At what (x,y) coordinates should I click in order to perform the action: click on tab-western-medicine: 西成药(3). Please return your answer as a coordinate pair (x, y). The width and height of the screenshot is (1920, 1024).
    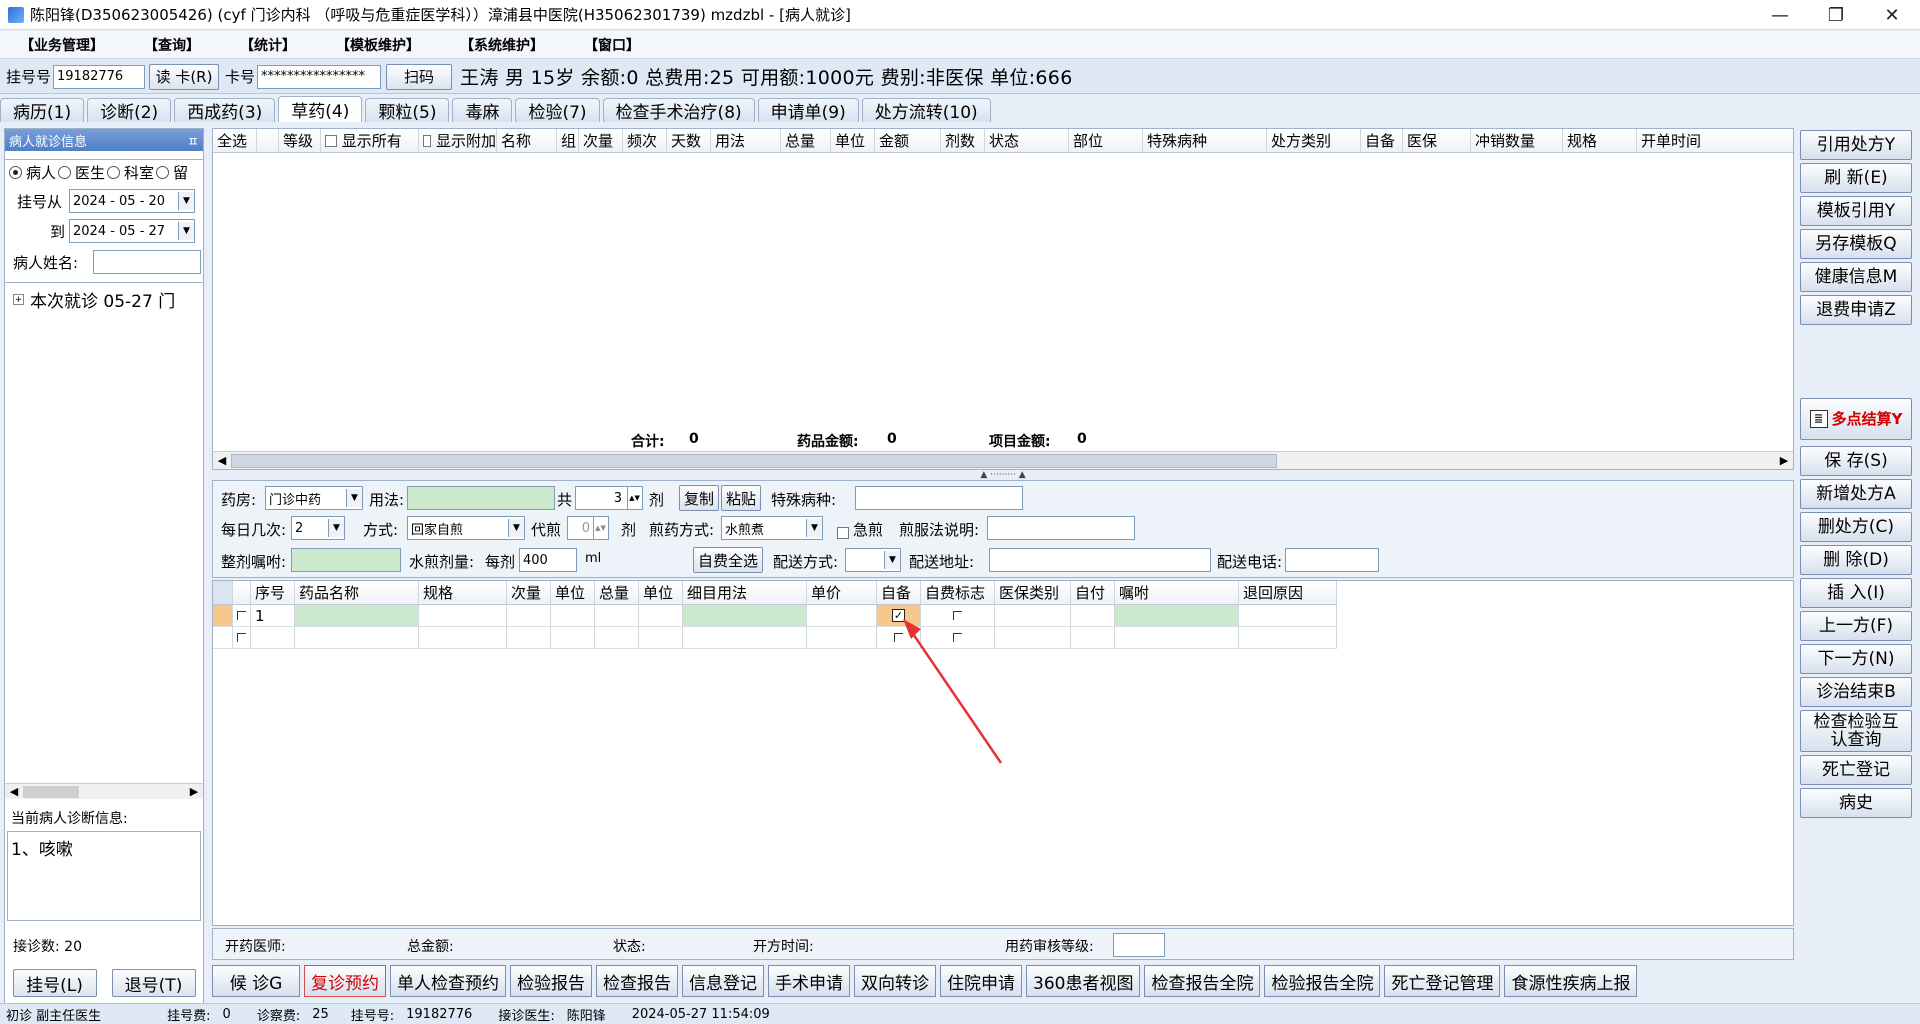
    Looking at the image, I should click on (225, 110).